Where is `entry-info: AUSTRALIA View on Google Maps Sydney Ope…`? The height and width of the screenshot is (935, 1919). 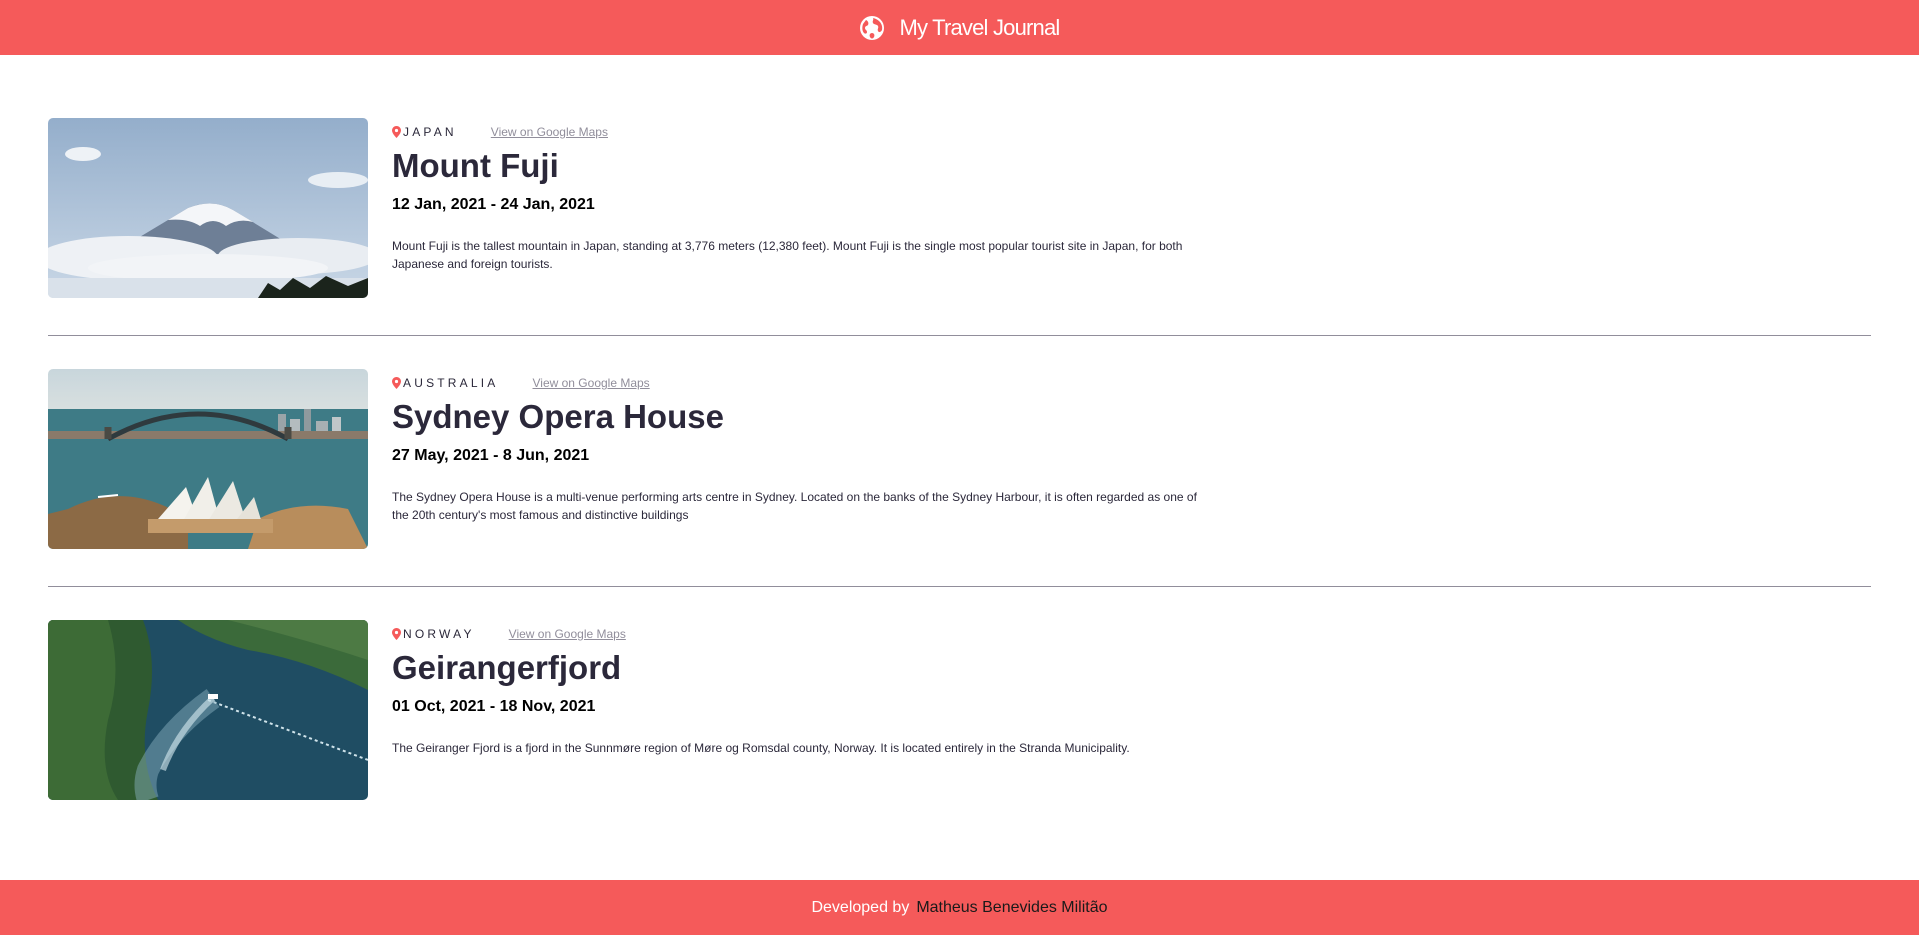
entry-info: AUSTRALIA View on Google Maps Sydney Ope… is located at coordinates (802, 446).